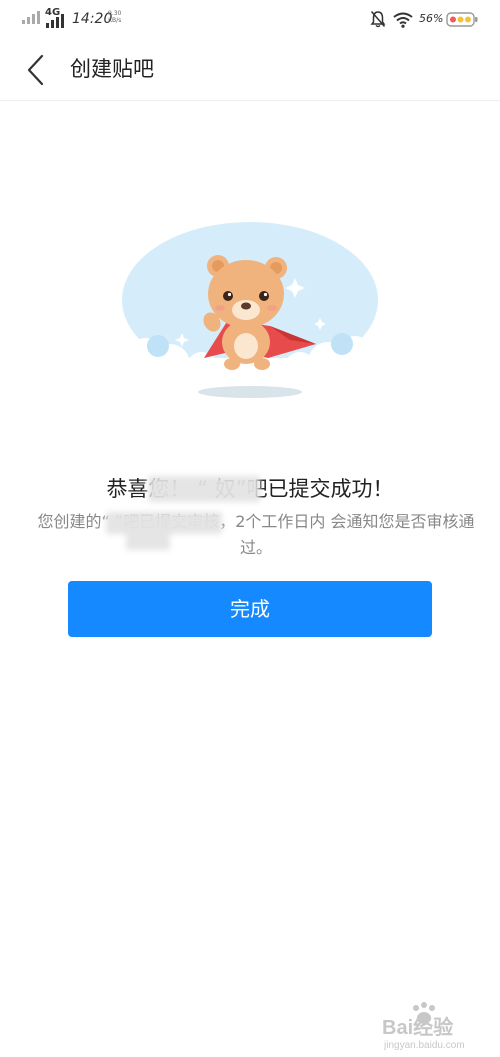 This screenshot has width=500, height=1057. Describe the element at coordinates (378, 19) in the screenshot. I see `bell-off-icon` at that location.